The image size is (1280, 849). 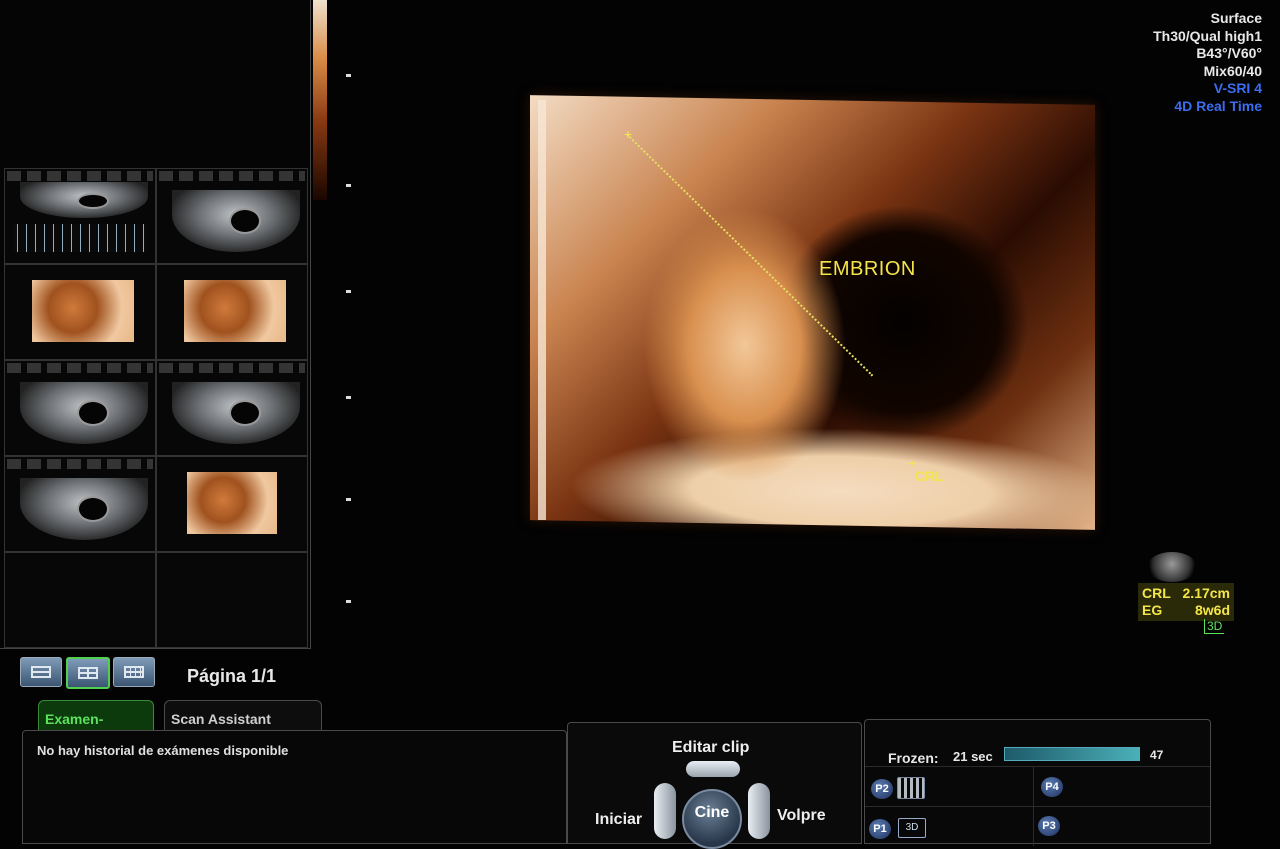 I want to click on measurement-row: EG 8w6d, so click(x=1186, y=610).